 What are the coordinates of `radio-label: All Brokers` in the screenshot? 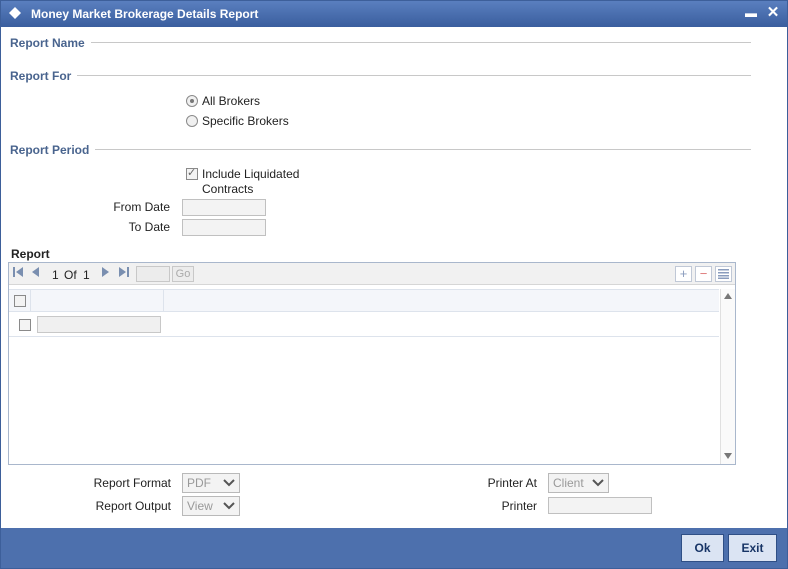 It's located at (231, 101).